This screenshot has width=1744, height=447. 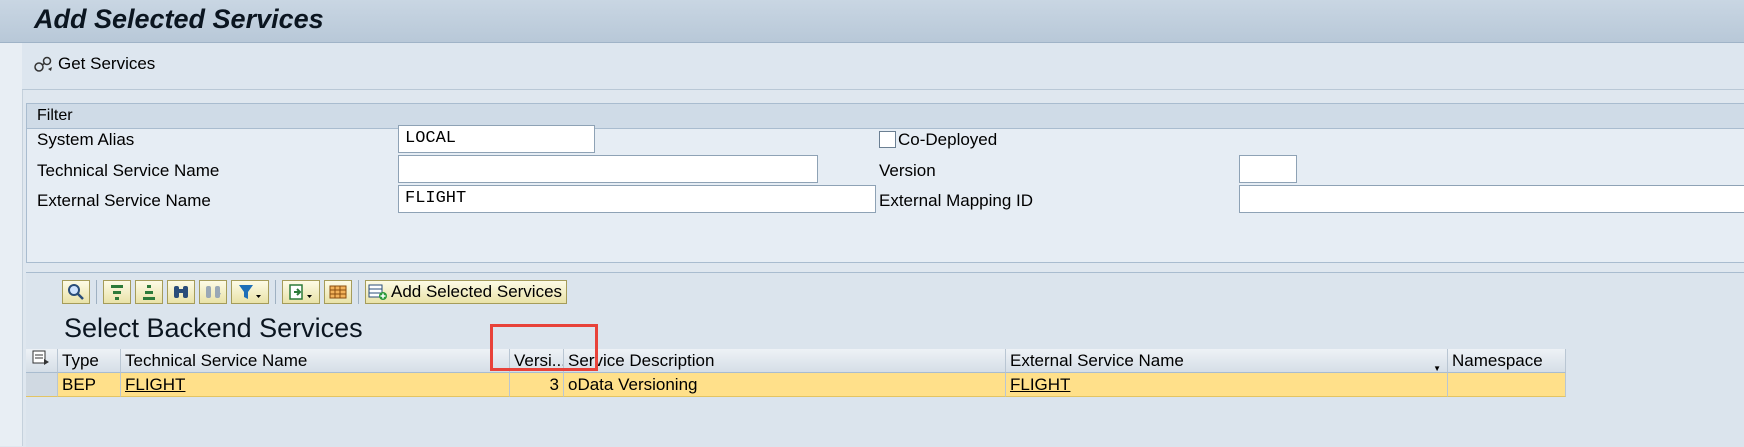 What do you see at coordinates (1507, 361) in the screenshot?
I see `column-header-namespace: Namespace` at bounding box center [1507, 361].